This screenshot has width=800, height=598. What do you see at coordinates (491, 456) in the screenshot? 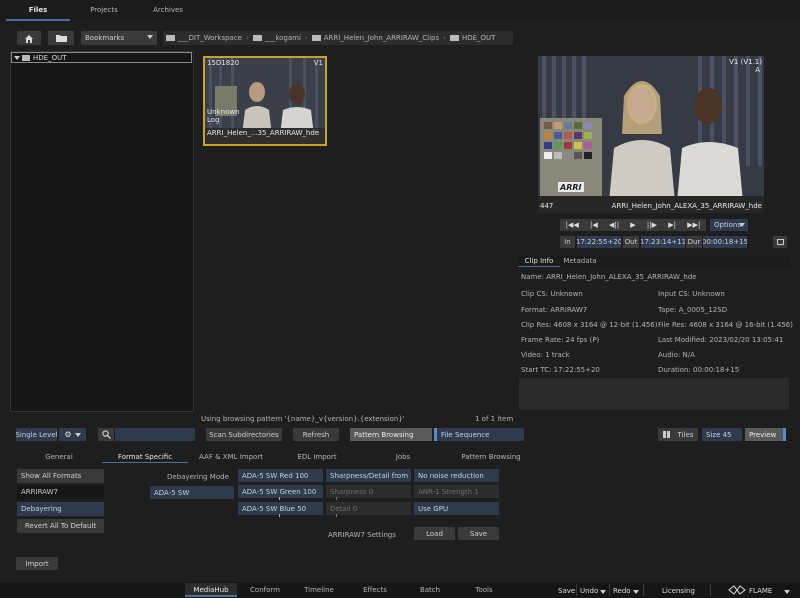
I see `tab-pattern-browsing: Pattern Browsing` at bounding box center [491, 456].